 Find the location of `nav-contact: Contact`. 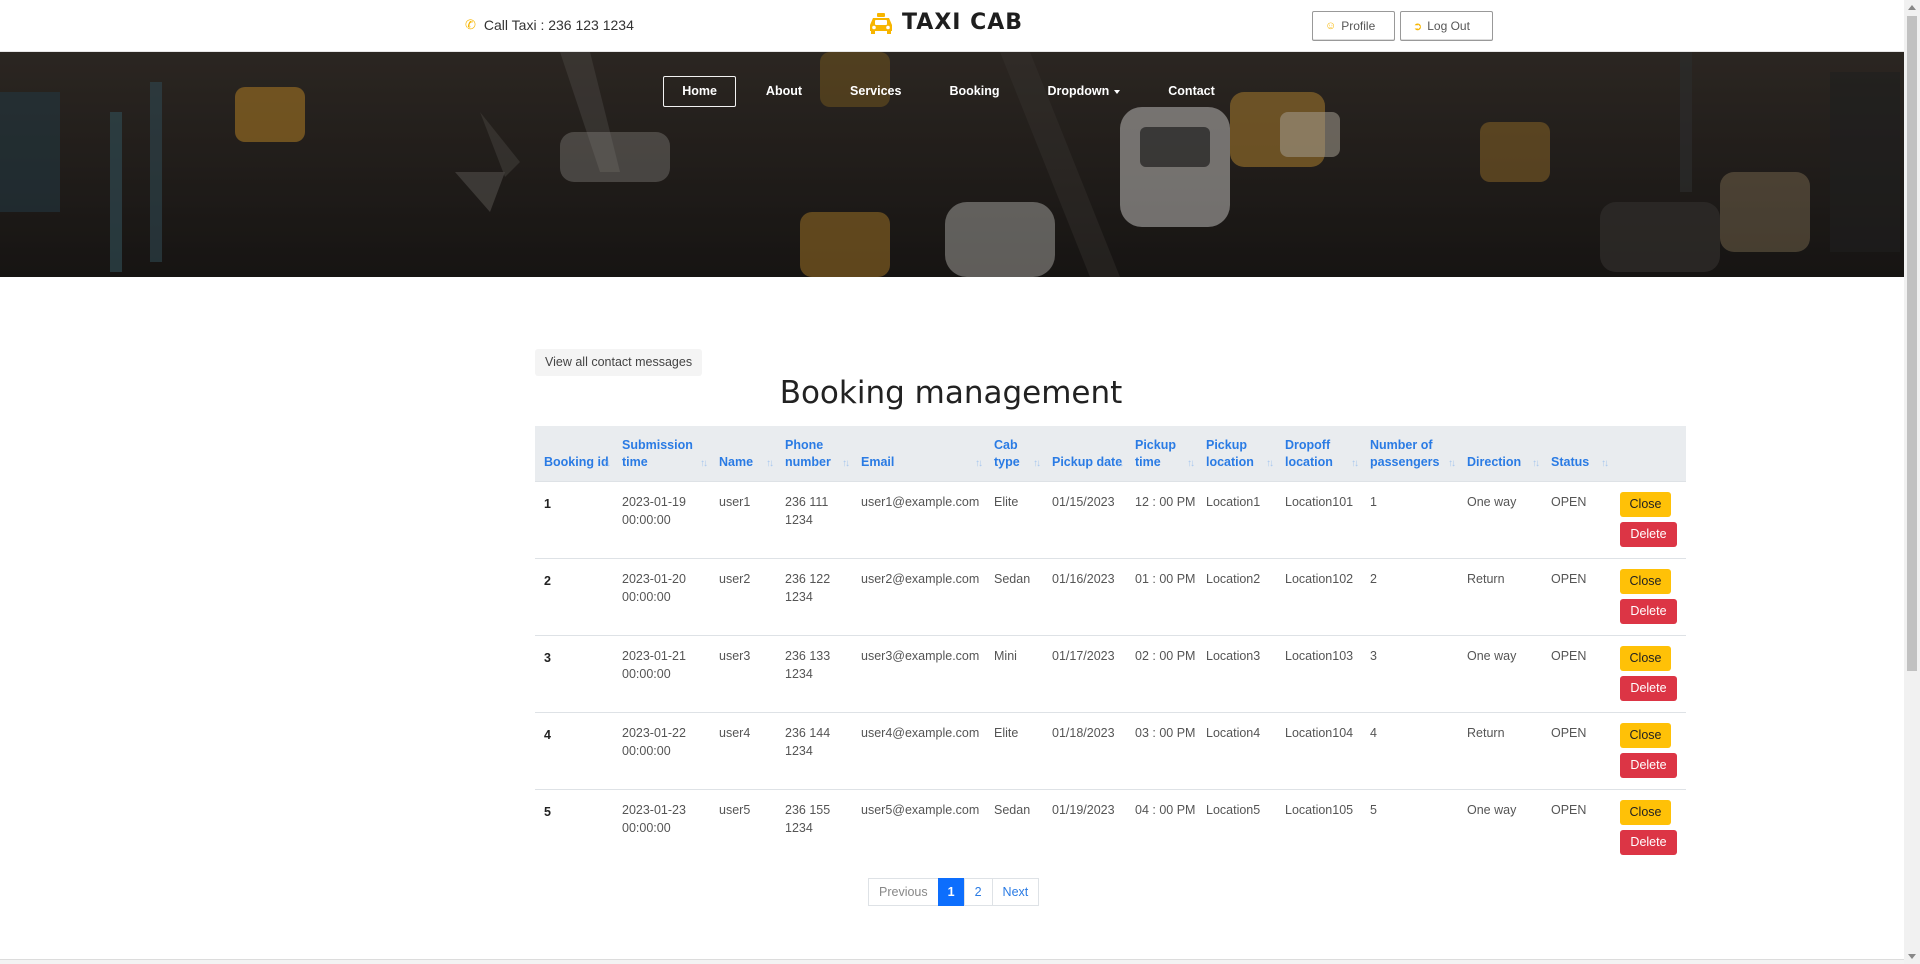

nav-contact: Contact is located at coordinates (1191, 91).